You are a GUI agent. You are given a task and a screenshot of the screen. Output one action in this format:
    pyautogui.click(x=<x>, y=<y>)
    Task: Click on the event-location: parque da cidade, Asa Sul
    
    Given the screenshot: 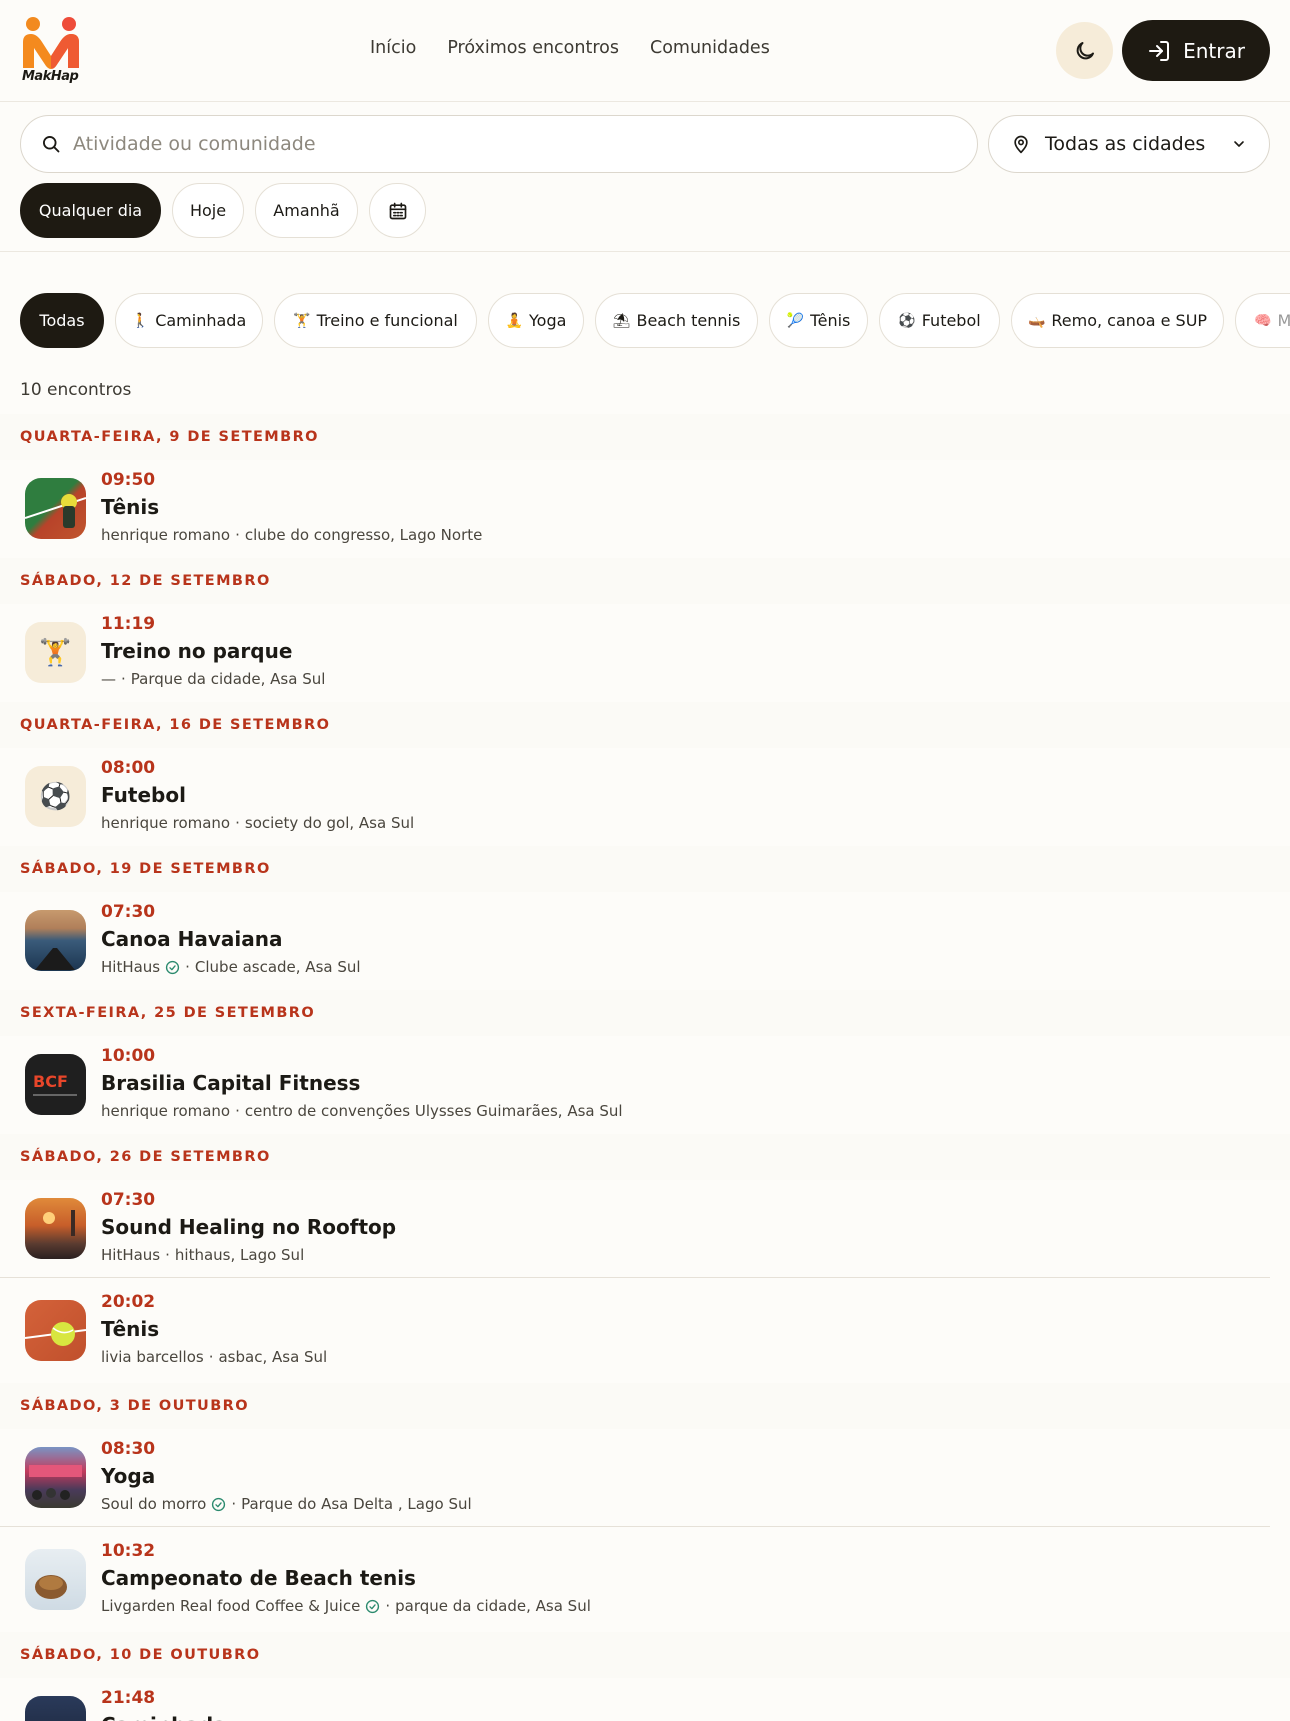 What is the action you would take?
    pyautogui.click(x=493, y=1606)
    